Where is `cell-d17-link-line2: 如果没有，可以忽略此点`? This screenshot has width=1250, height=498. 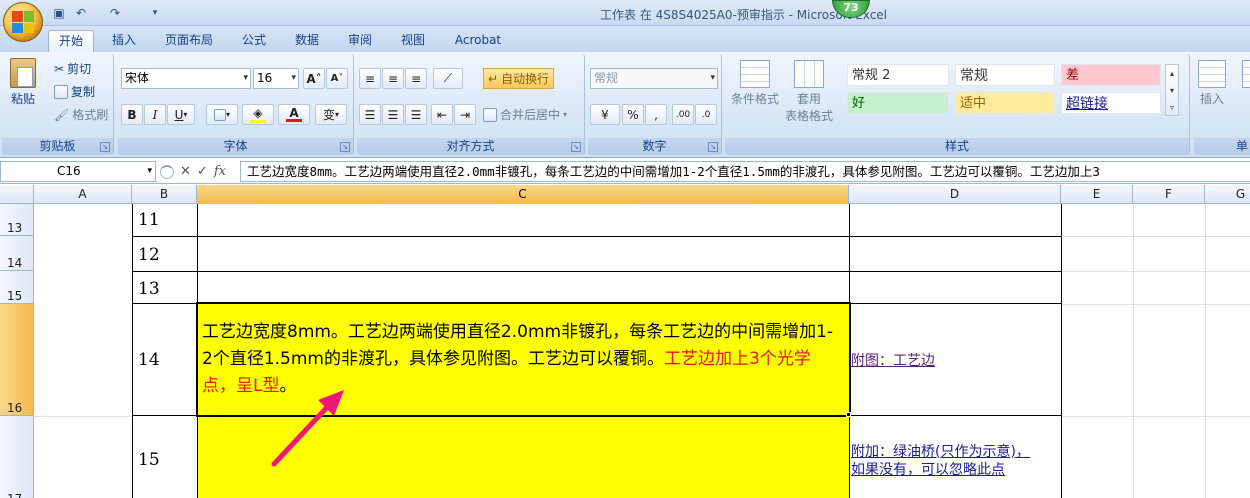
cell-d17-link-line2: 如果没有，可以忽略此点 is located at coordinates (928, 470).